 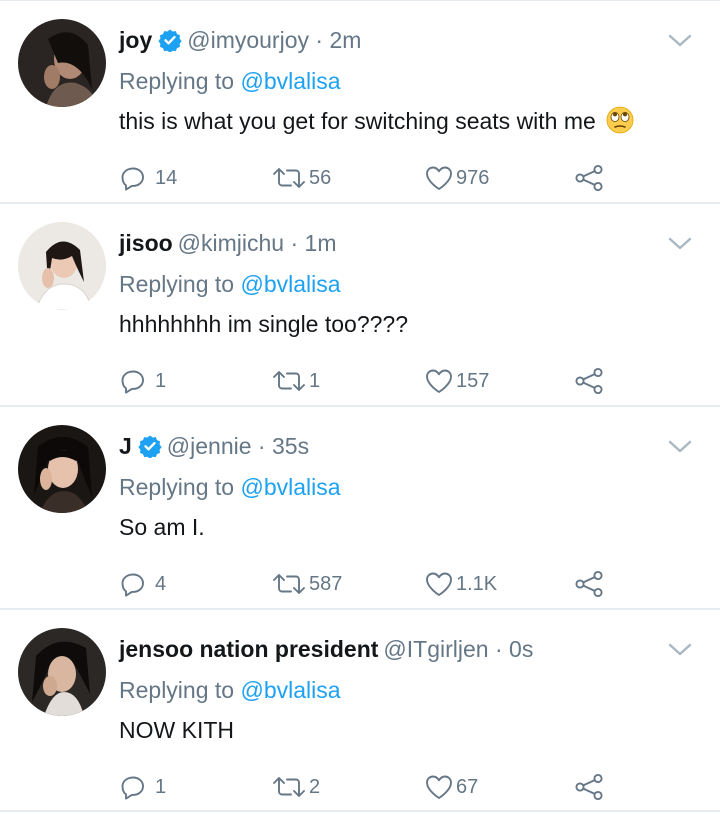 I want to click on rolling-eyes-emoji-icon, so click(x=620, y=123).